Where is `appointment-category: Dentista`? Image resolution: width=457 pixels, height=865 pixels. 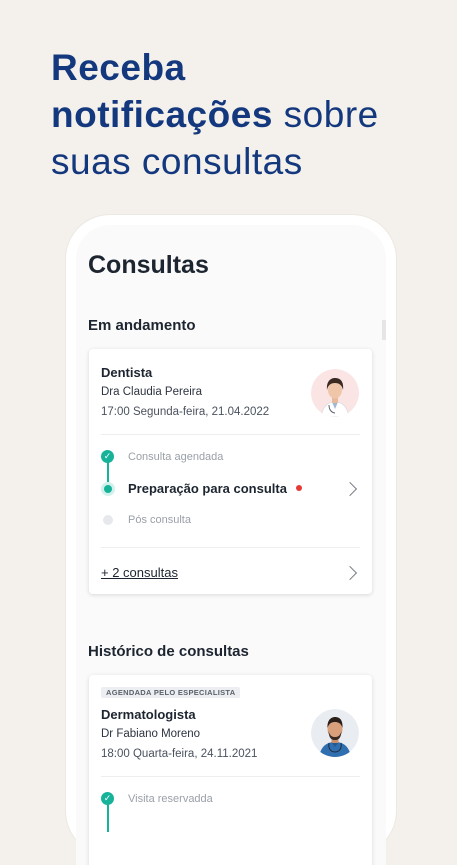
appointment-category: Dentista is located at coordinates (127, 372).